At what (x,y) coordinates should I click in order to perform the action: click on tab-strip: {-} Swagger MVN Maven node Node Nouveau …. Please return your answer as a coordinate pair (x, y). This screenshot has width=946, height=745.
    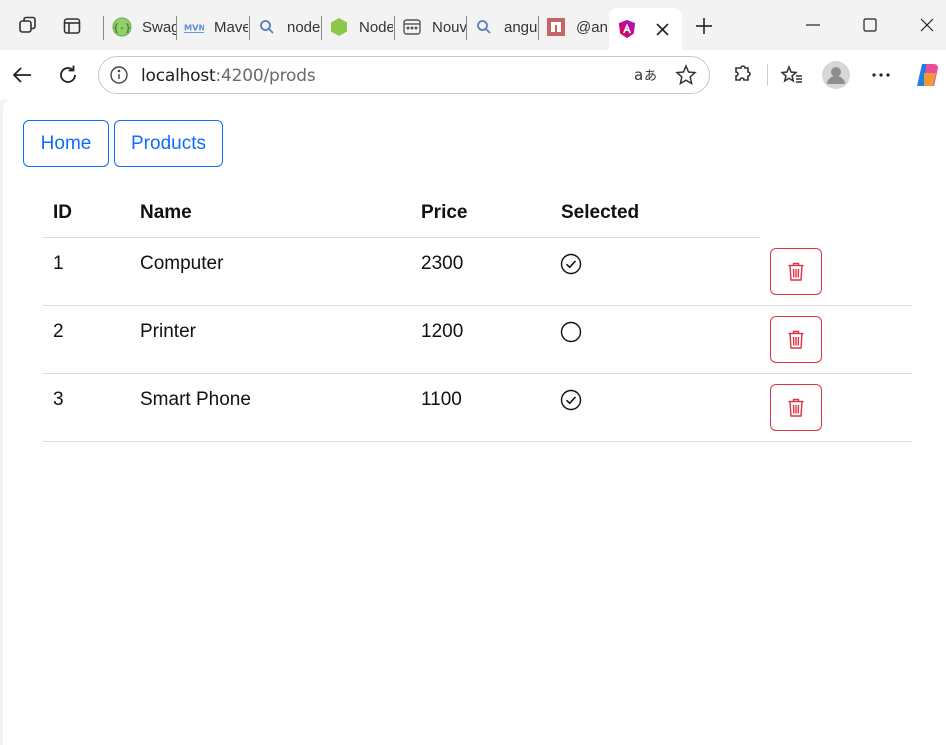
    Looking at the image, I should click on (473, 25).